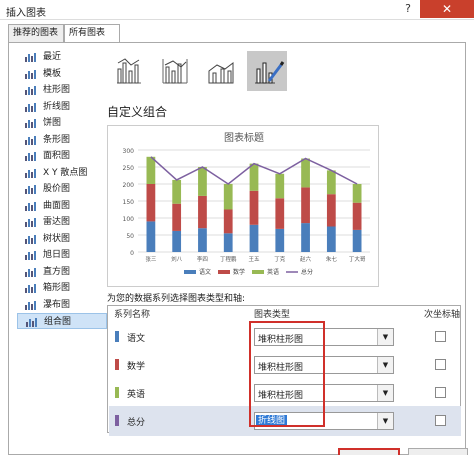  What do you see at coordinates (62, 140) in the screenshot?
I see `sidebar-item-5: 条形图` at bounding box center [62, 140].